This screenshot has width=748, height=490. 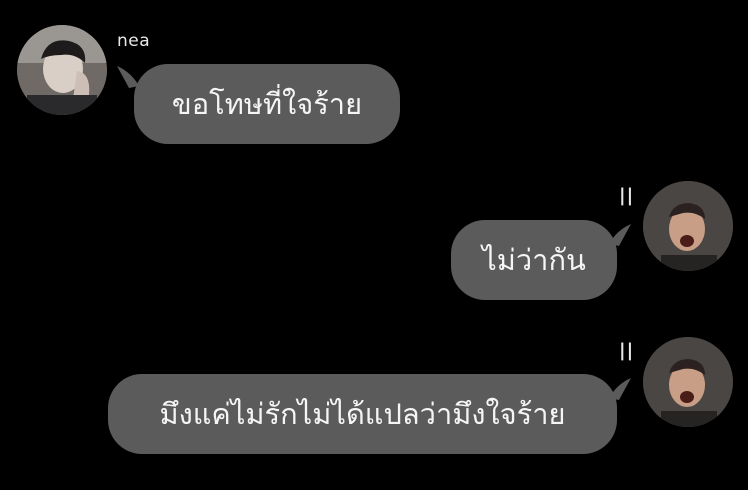 I want to click on message-text: ขอโทษที่ใจร้าย, so click(x=267, y=103).